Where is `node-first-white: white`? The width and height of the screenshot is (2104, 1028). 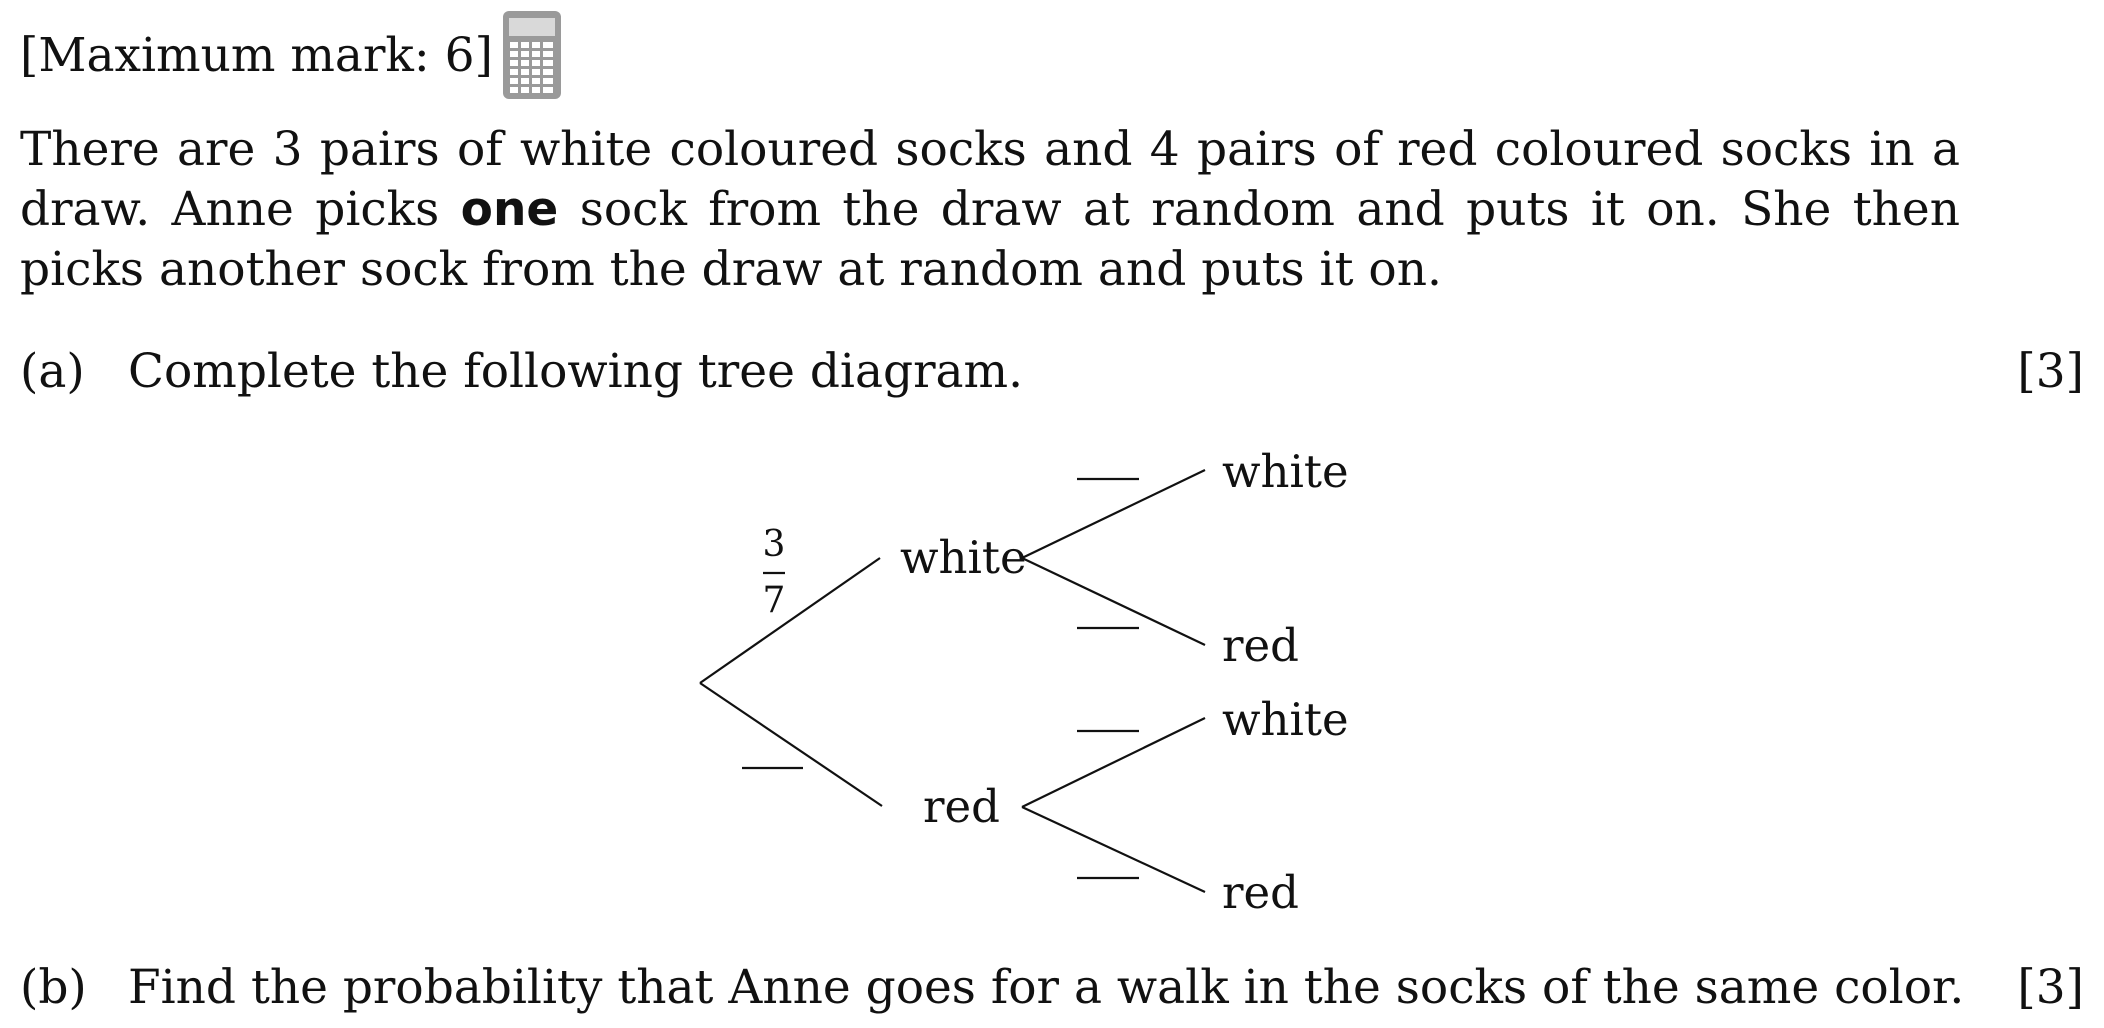
node-first-white: white is located at coordinates (963, 557).